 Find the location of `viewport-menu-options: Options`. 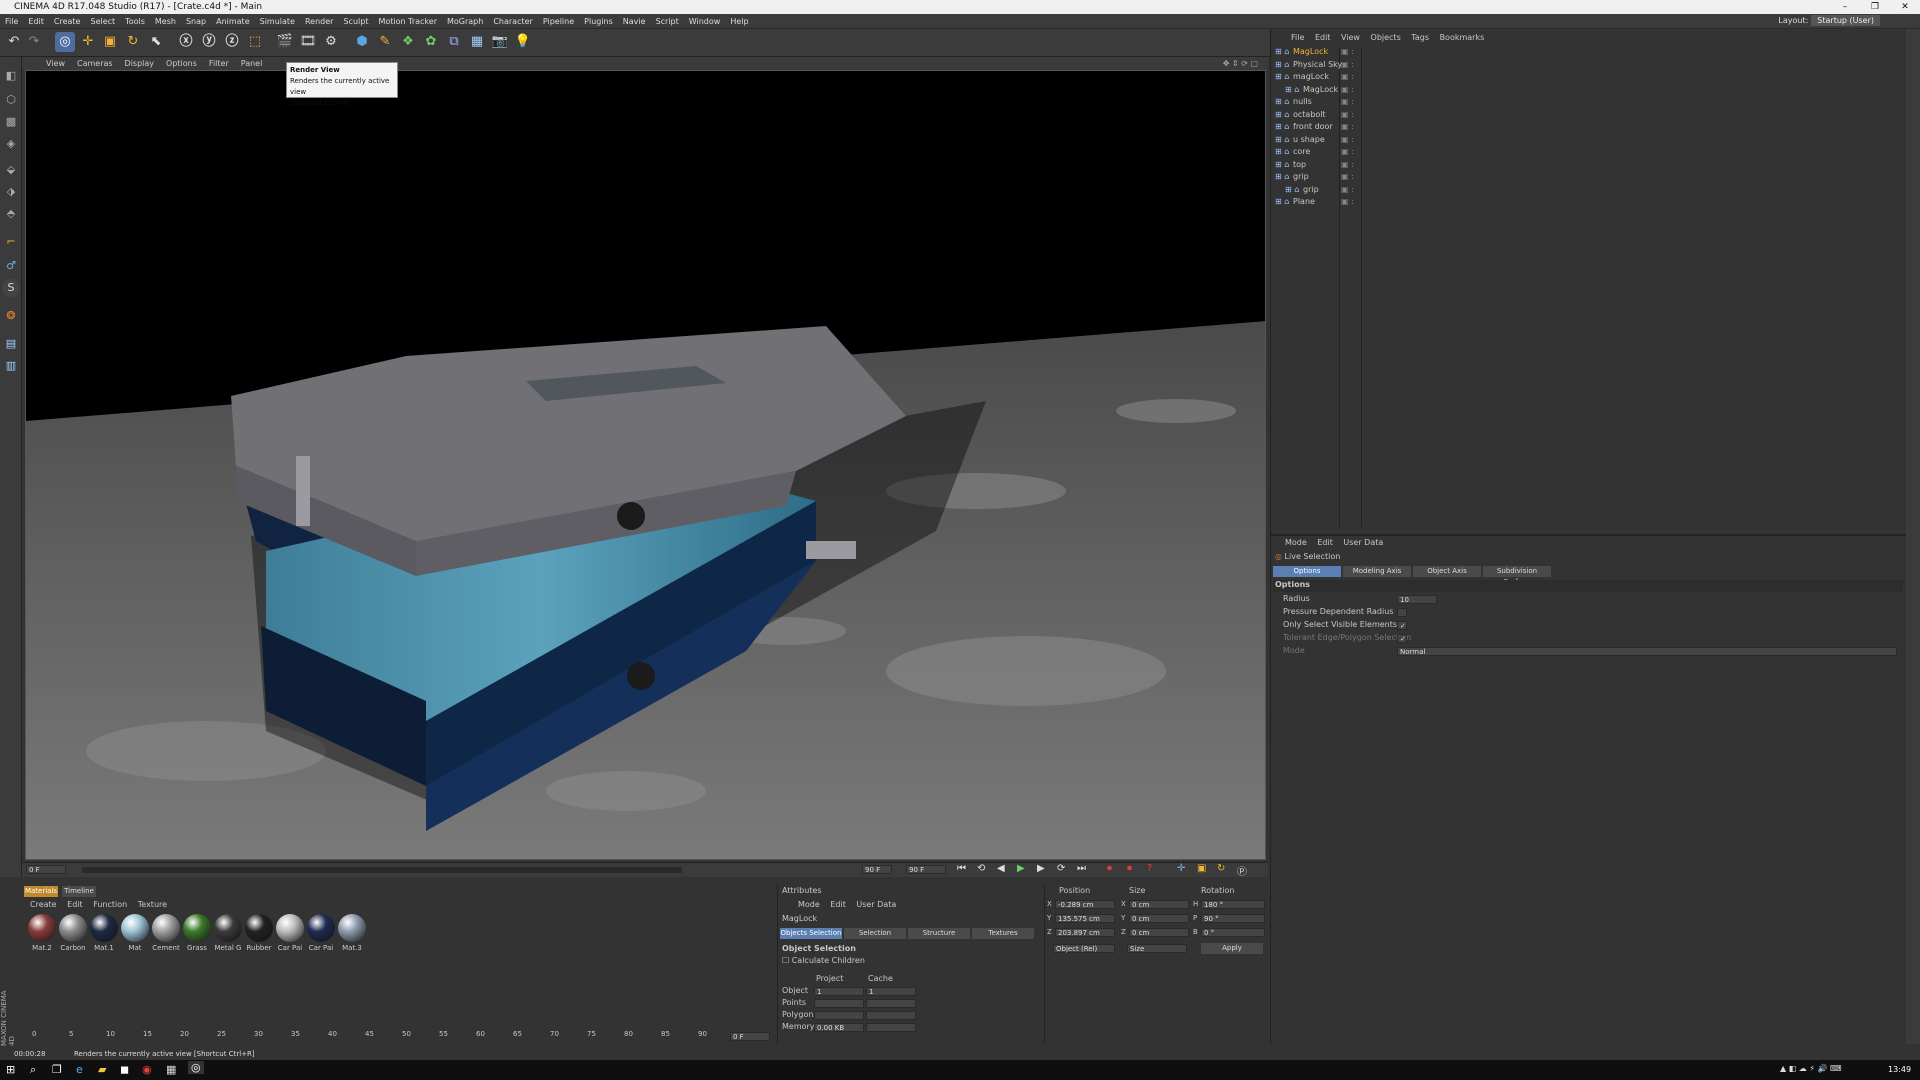

viewport-menu-options: Options is located at coordinates (181, 63).